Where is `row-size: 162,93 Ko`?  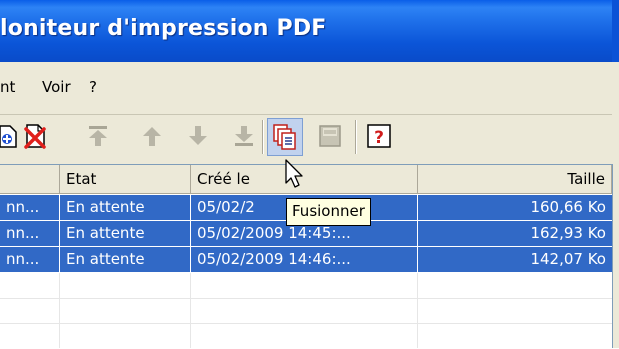 row-size: 162,93 Ko is located at coordinates (515, 233).